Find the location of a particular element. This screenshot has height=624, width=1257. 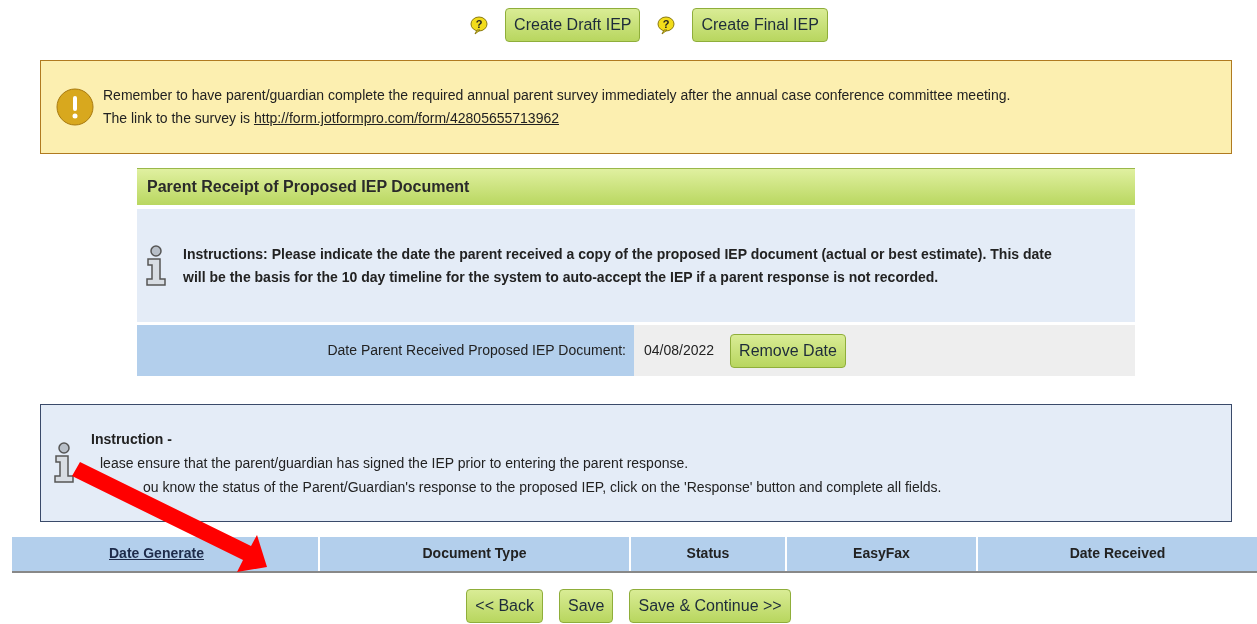

section-title: Parent Receipt of Proposed IEP Document is located at coordinates (636, 186).